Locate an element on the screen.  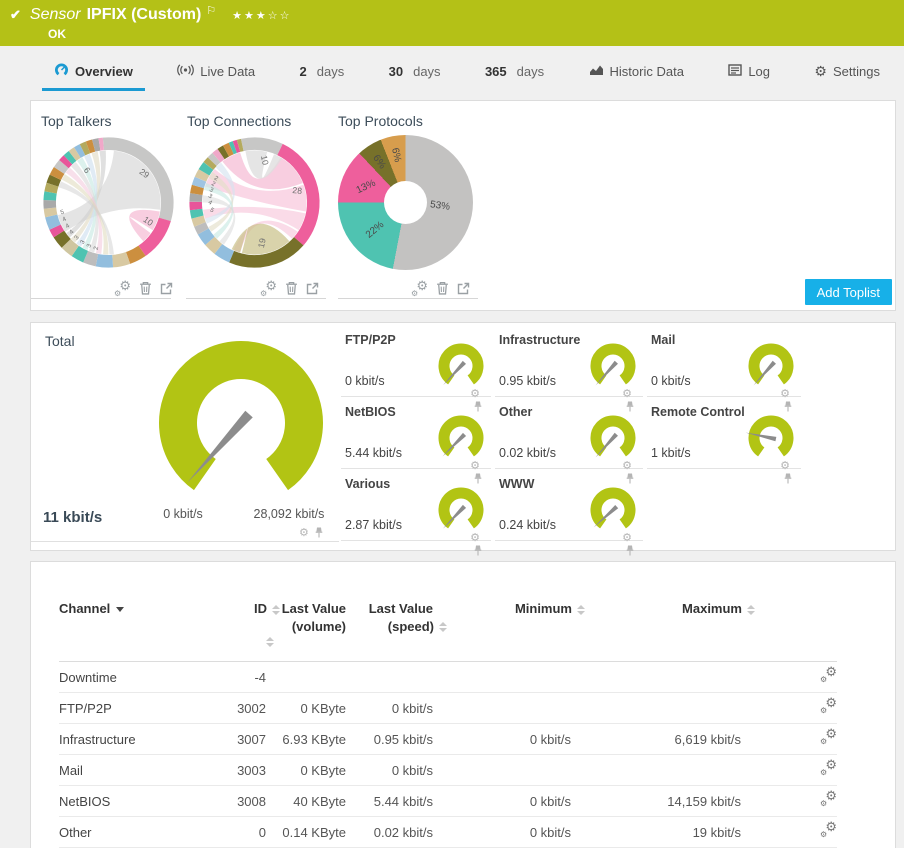
tab-365-days: 365 days is located at coordinates (514, 77).